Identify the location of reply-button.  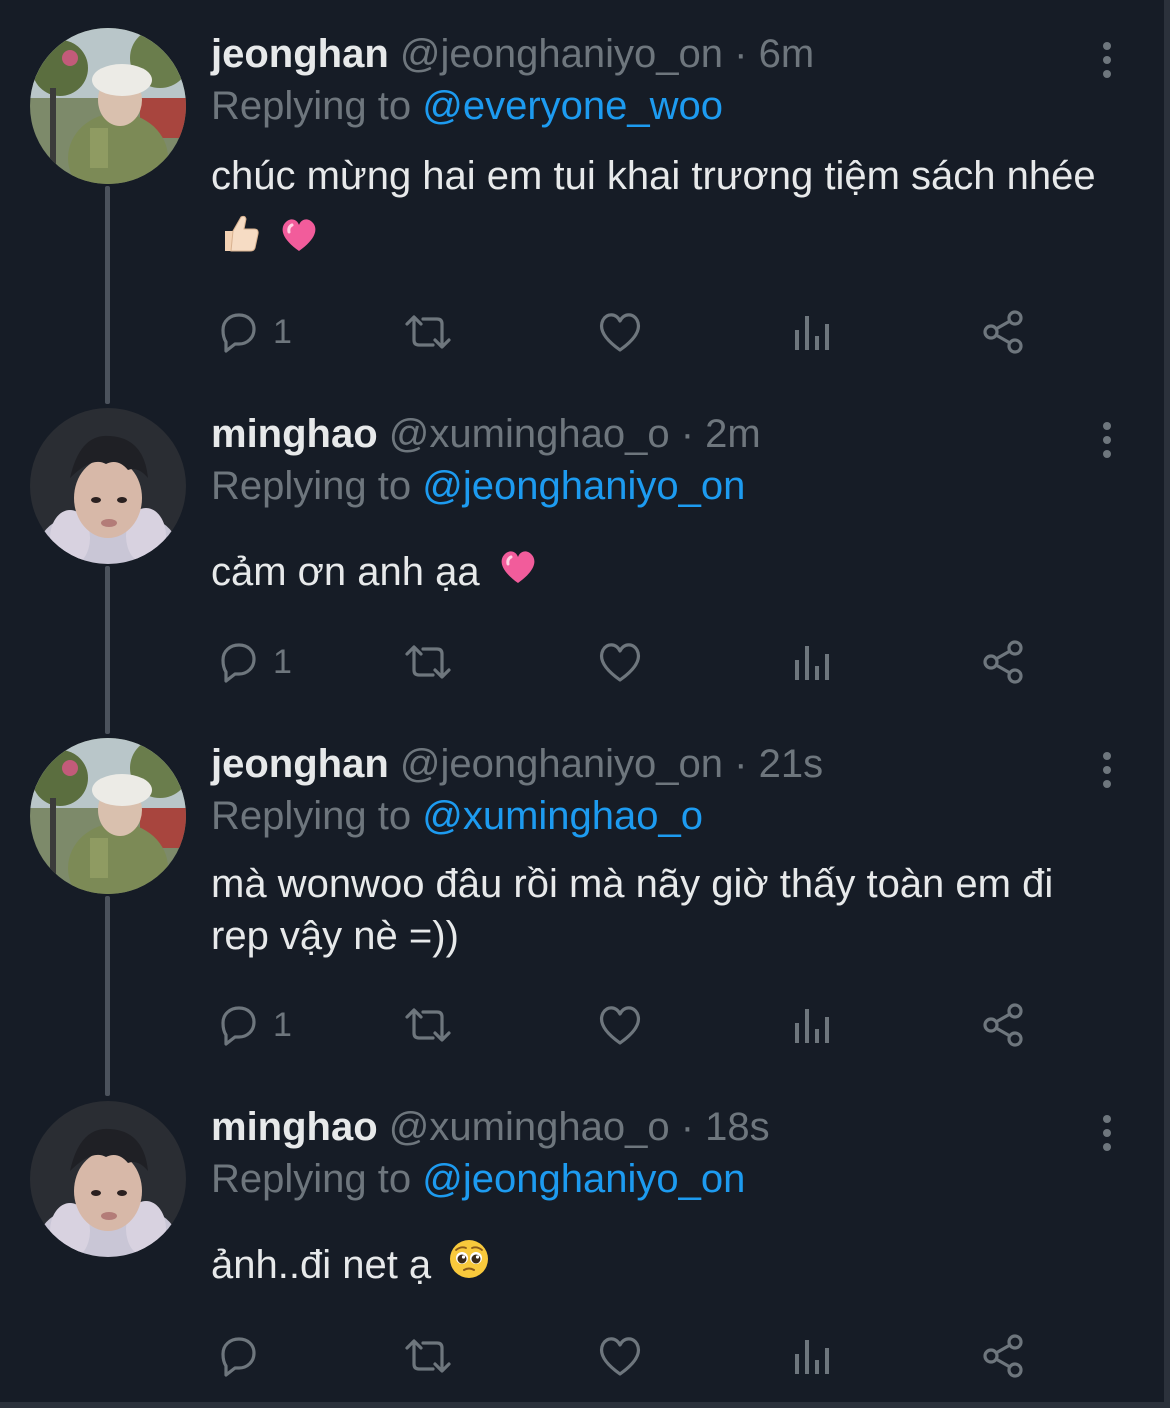
(243, 1356).